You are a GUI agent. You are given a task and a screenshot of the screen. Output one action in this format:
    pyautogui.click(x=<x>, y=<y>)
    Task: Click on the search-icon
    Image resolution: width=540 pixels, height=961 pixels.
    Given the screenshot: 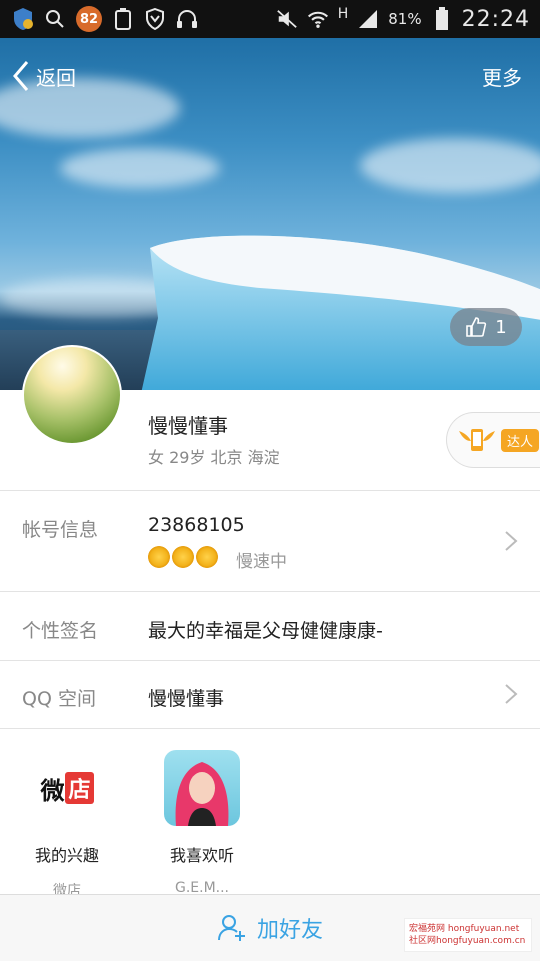 What is the action you would take?
    pyautogui.click(x=55, y=19)
    